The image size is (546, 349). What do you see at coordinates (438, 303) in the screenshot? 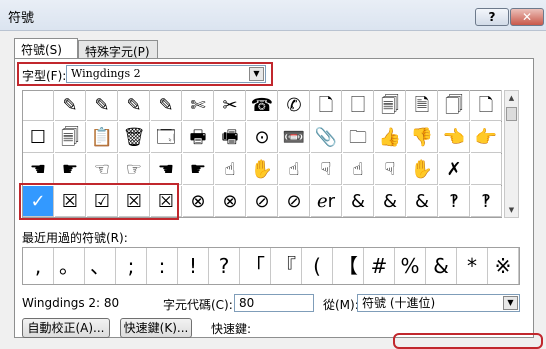
I see `from-select: 符號 (十進位) ▼` at bounding box center [438, 303].